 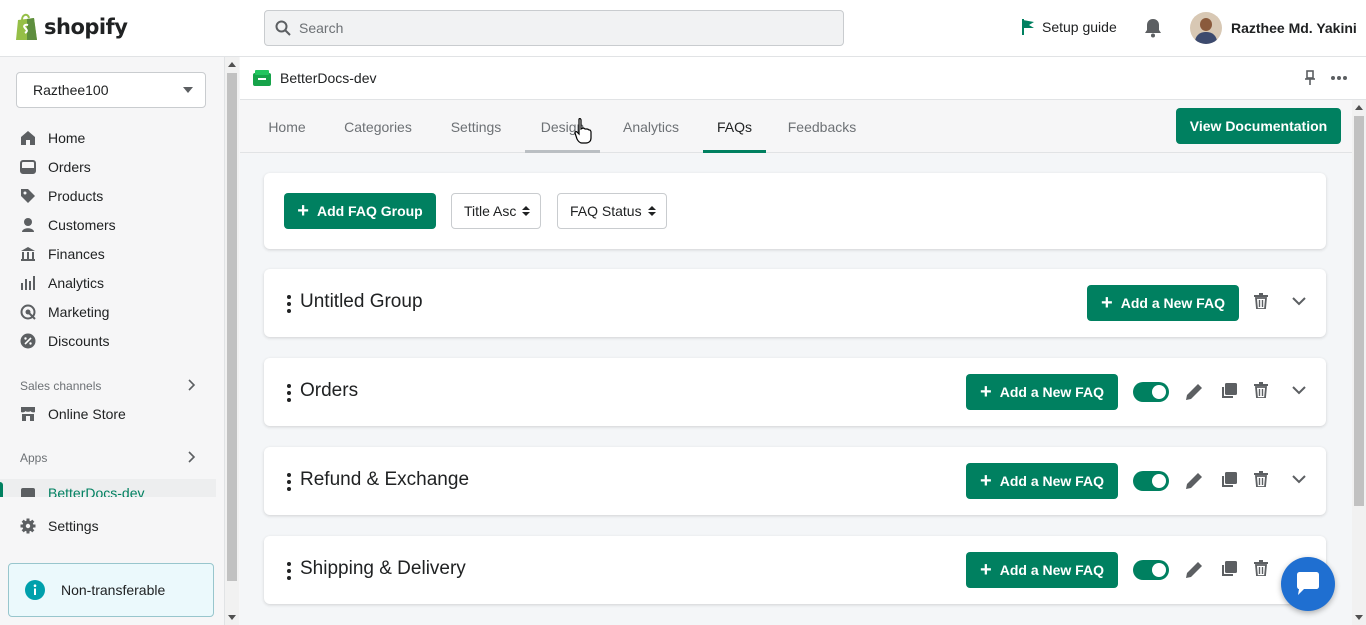 What do you see at coordinates (63, 413) in the screenshot?
I see `sidebar-item-online-store: Online Store` at bounding box center [63, 413].